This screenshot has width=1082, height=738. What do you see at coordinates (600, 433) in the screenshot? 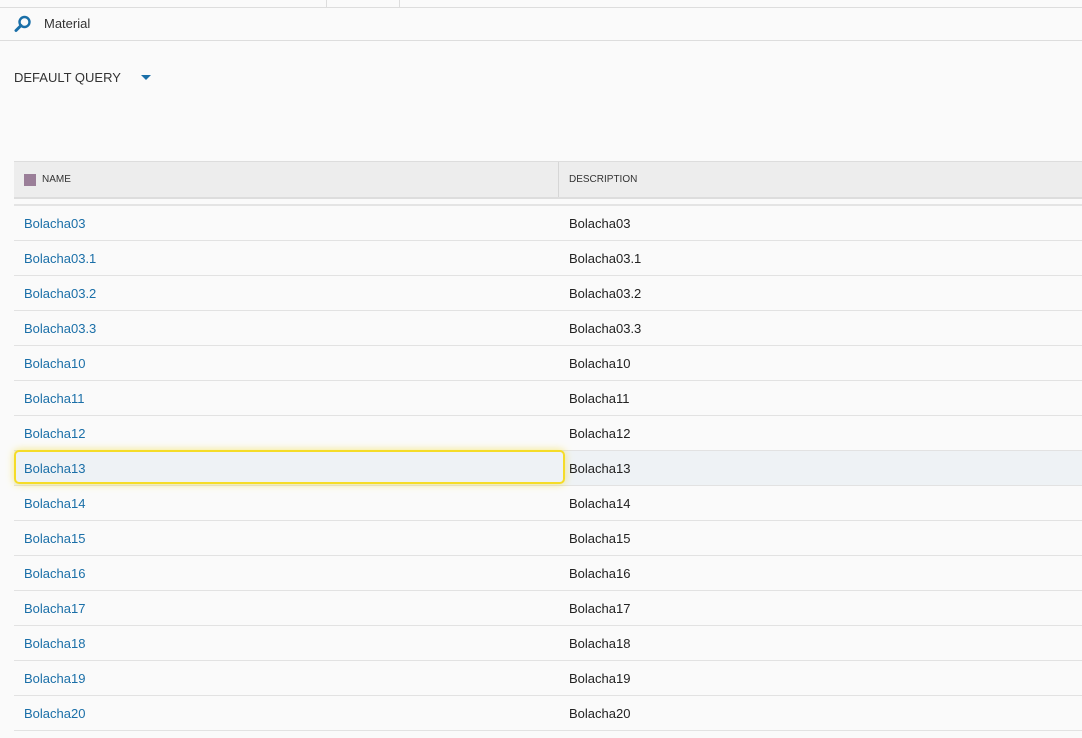
I see `description-cell: Bolacha12` at bounding box center [600, 433].